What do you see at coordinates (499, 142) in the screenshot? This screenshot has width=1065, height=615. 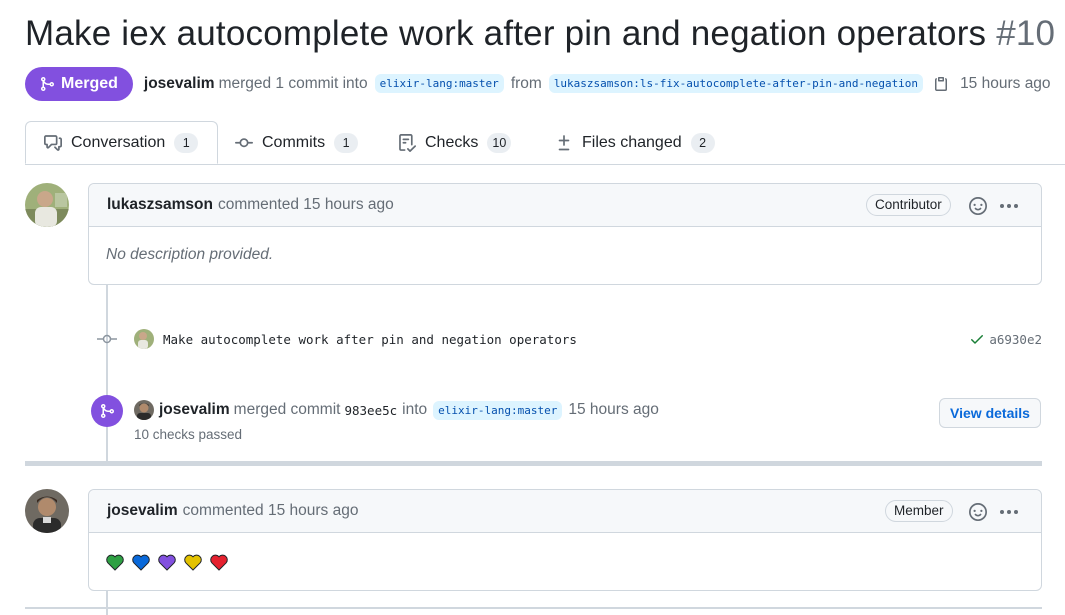 I see `tab-checks-count: 10` at bounding box center [499, 142].